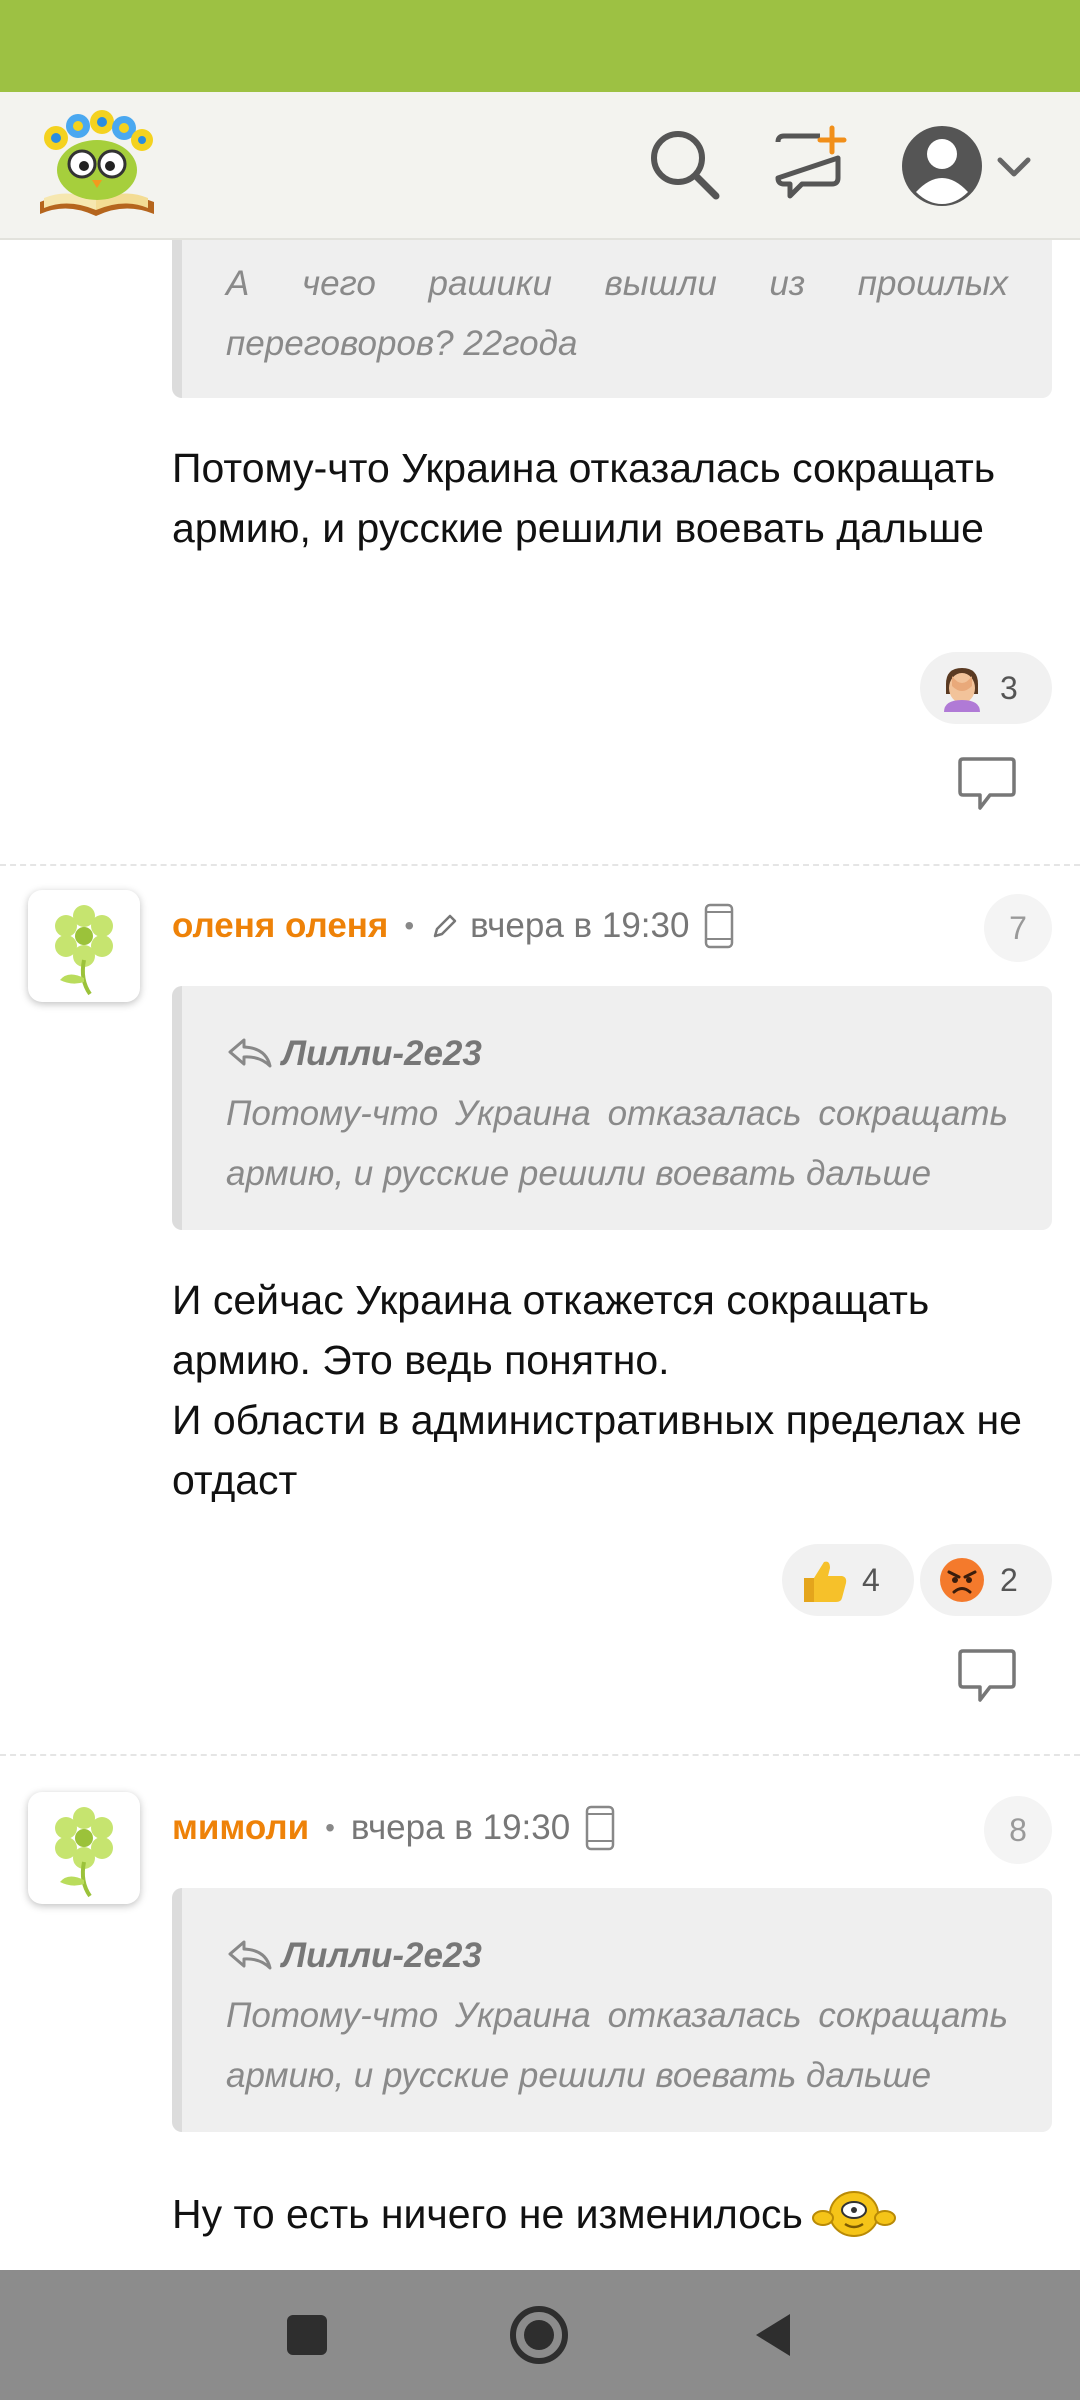 The image size is (1080, 2400). What do you see at coordinates (773, 2335) in the screenshot?
I see `back-button` at bounding box center [773, 2335].